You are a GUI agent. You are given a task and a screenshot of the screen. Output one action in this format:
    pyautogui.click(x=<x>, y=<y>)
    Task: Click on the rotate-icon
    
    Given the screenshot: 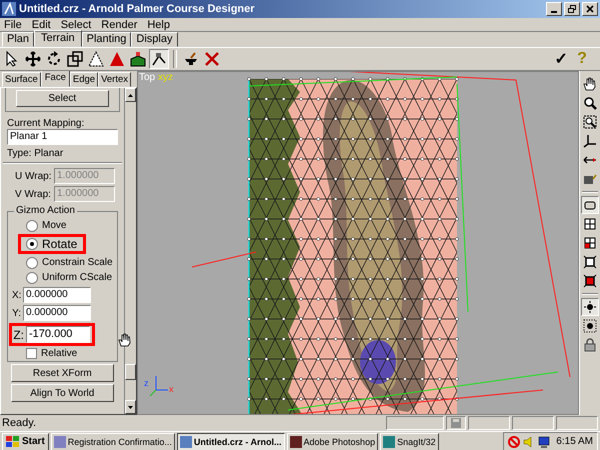 What is the action you would take?
    pyautogui.click(x=54, y=59)
    